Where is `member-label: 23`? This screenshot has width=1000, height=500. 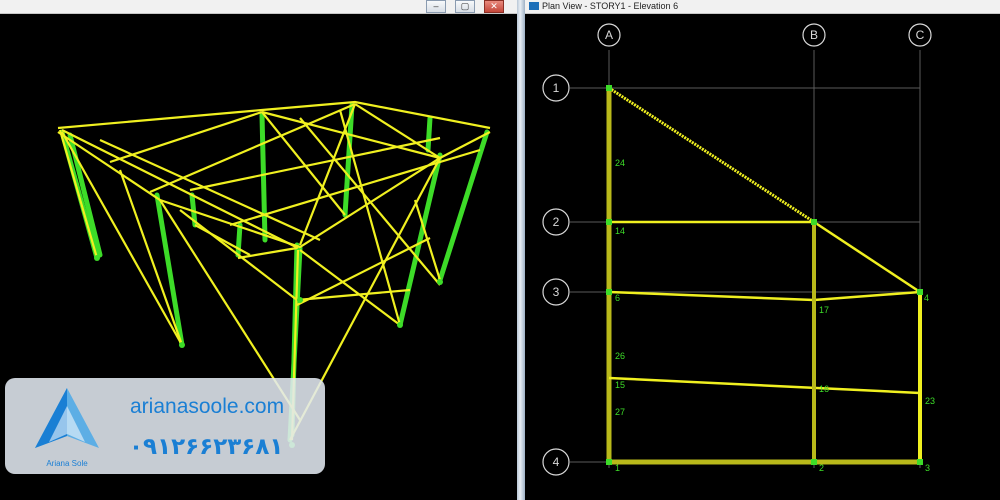
member-label: 23 is located at coordinates (930, 401).